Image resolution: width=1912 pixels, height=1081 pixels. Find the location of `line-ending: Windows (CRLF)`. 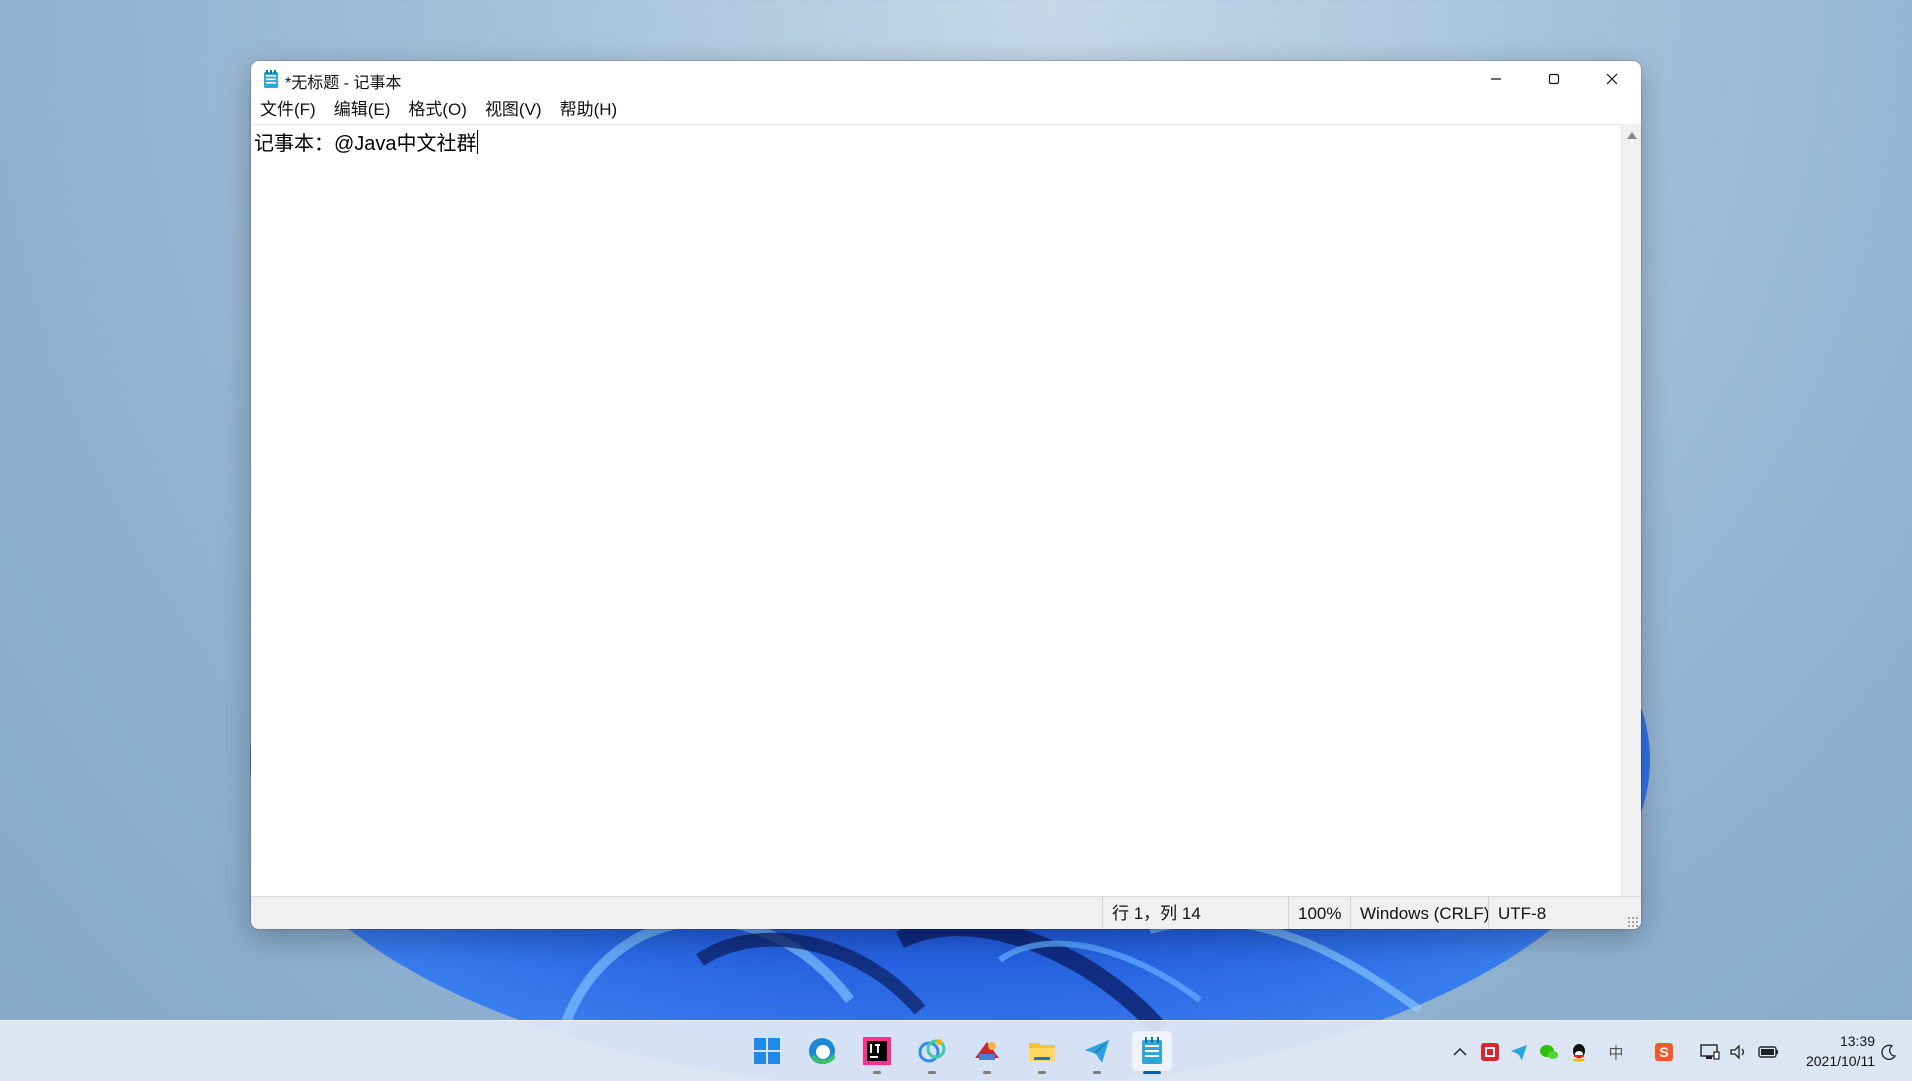

line-ending: Windows (CRLF) is located at coordinates (1419, 913).